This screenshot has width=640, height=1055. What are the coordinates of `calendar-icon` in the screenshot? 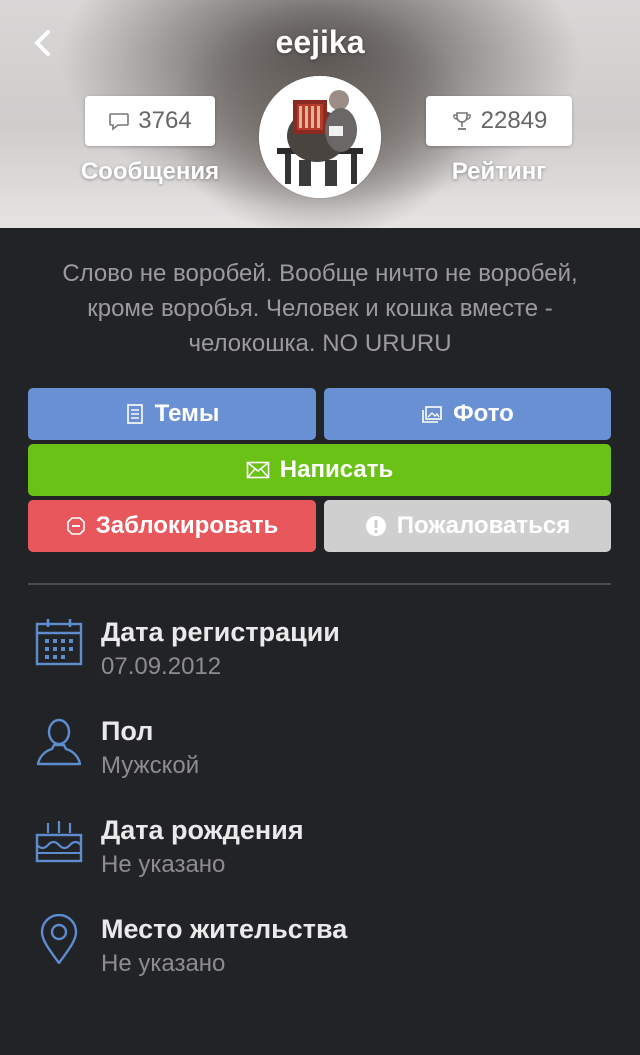 It's located at (59, 642).